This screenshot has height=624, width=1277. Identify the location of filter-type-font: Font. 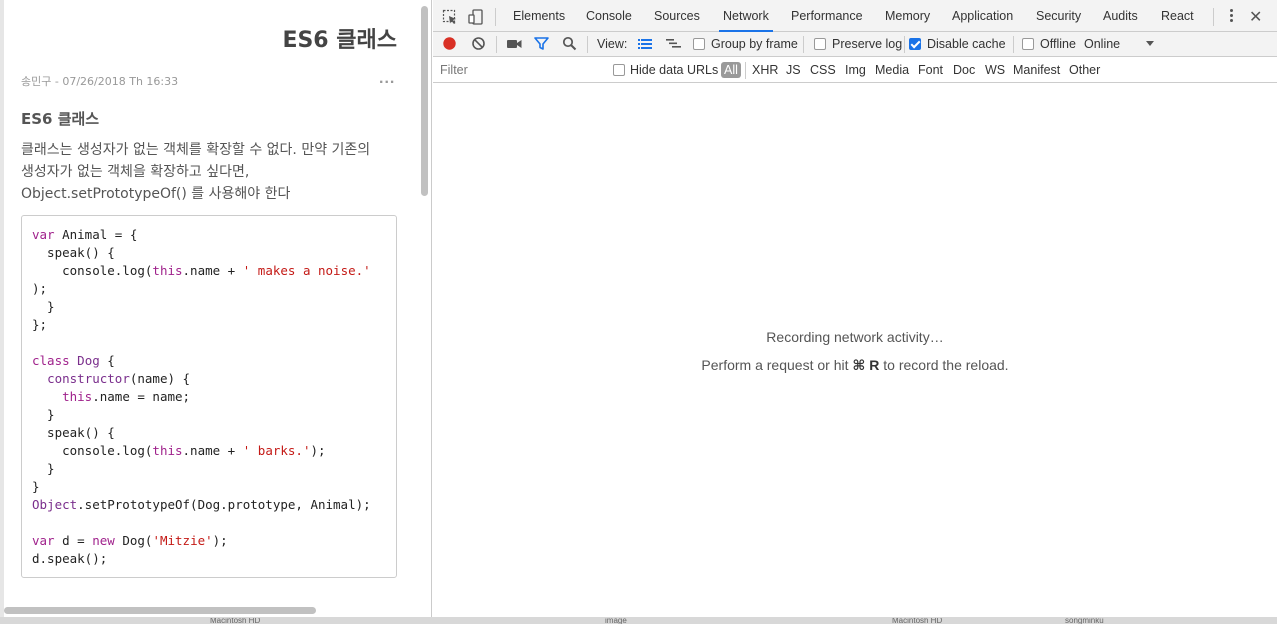
(930, 70).